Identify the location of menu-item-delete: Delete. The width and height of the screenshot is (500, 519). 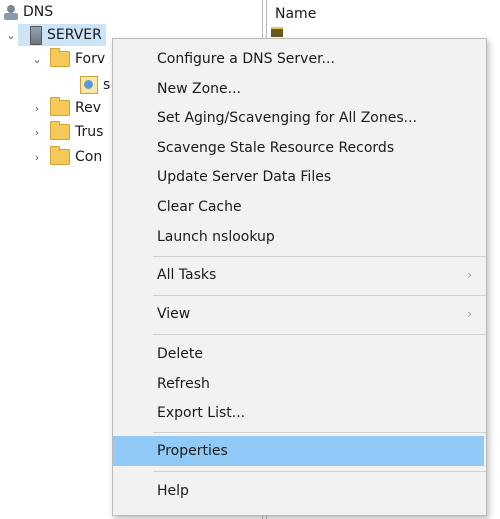
(298, 354).